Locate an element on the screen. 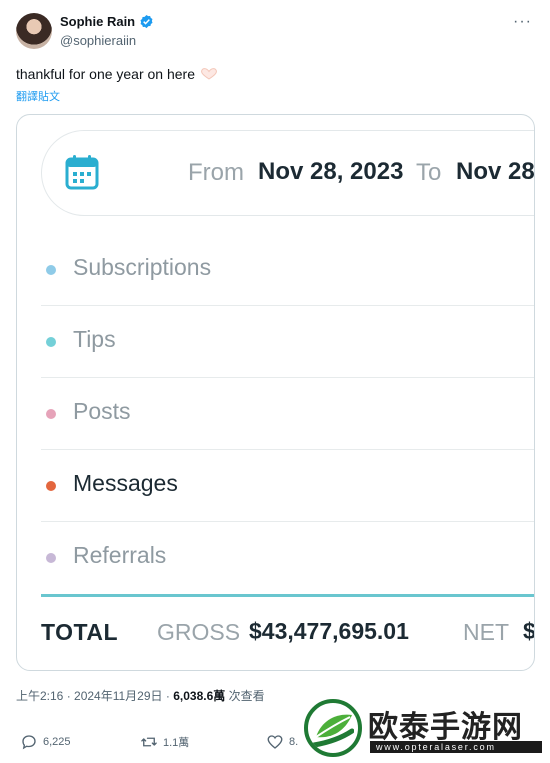 The width and height of the screenshot is (550, 763). gross-value: $43,477,695.01 is located at coordinates (329, 631).